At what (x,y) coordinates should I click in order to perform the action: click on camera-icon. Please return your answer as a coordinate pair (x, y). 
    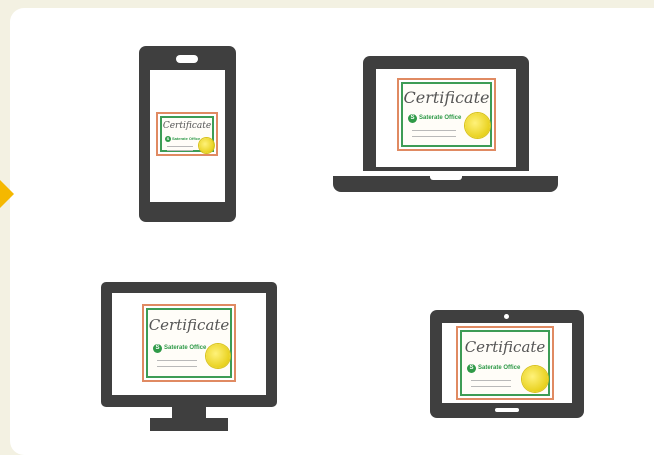
    Looking at the image, I should click on (506, 316).